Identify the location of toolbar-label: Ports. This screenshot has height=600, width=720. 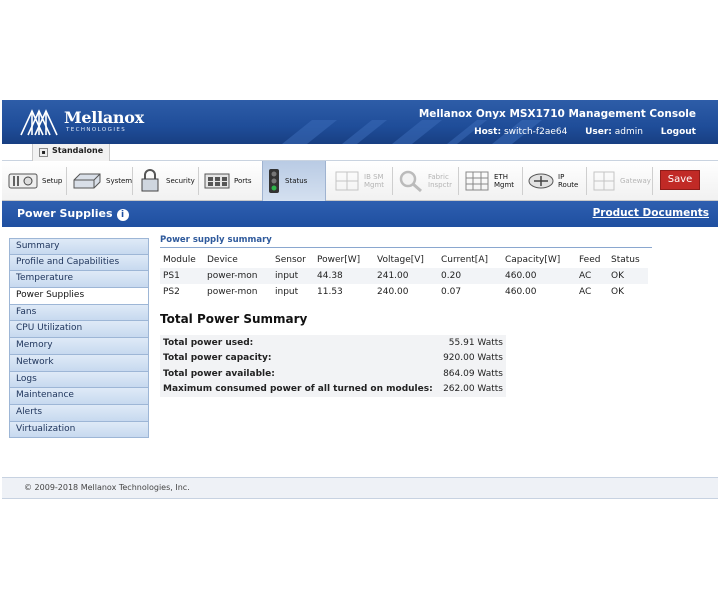
(243, 181).